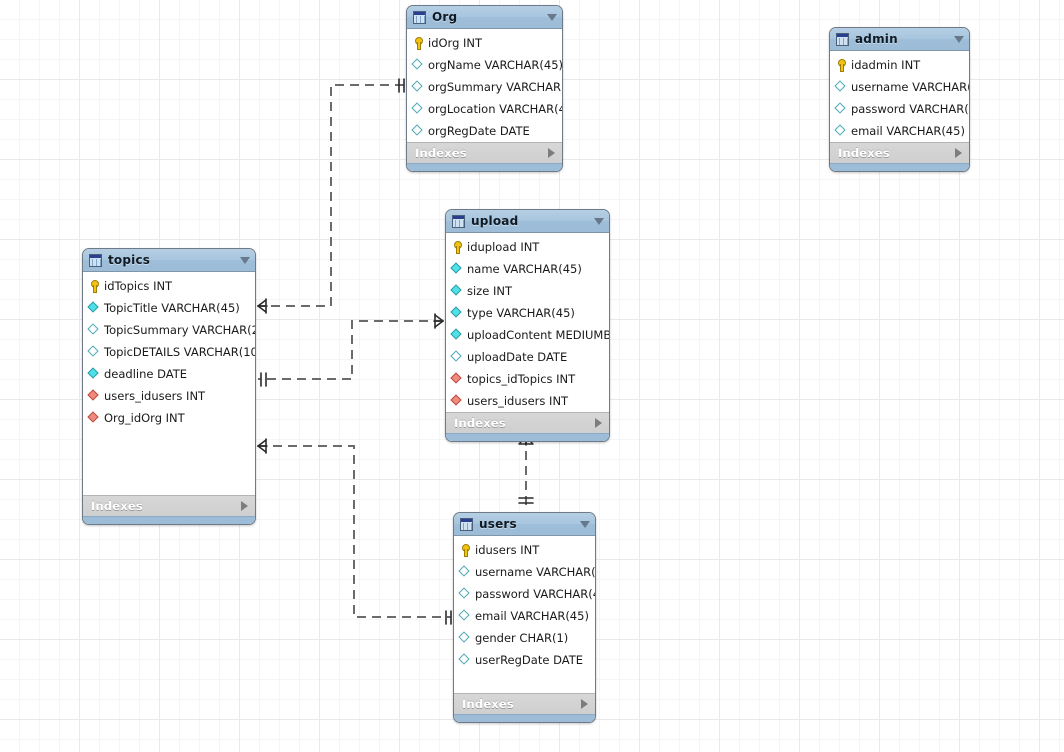 Image resolution: width=1064 pixels, height=752 pixels. What do you see at coordinates (521, 313) in the screenshot?
I see `column-label: type VARCHAR(45)` at bounding box center [521, 313].